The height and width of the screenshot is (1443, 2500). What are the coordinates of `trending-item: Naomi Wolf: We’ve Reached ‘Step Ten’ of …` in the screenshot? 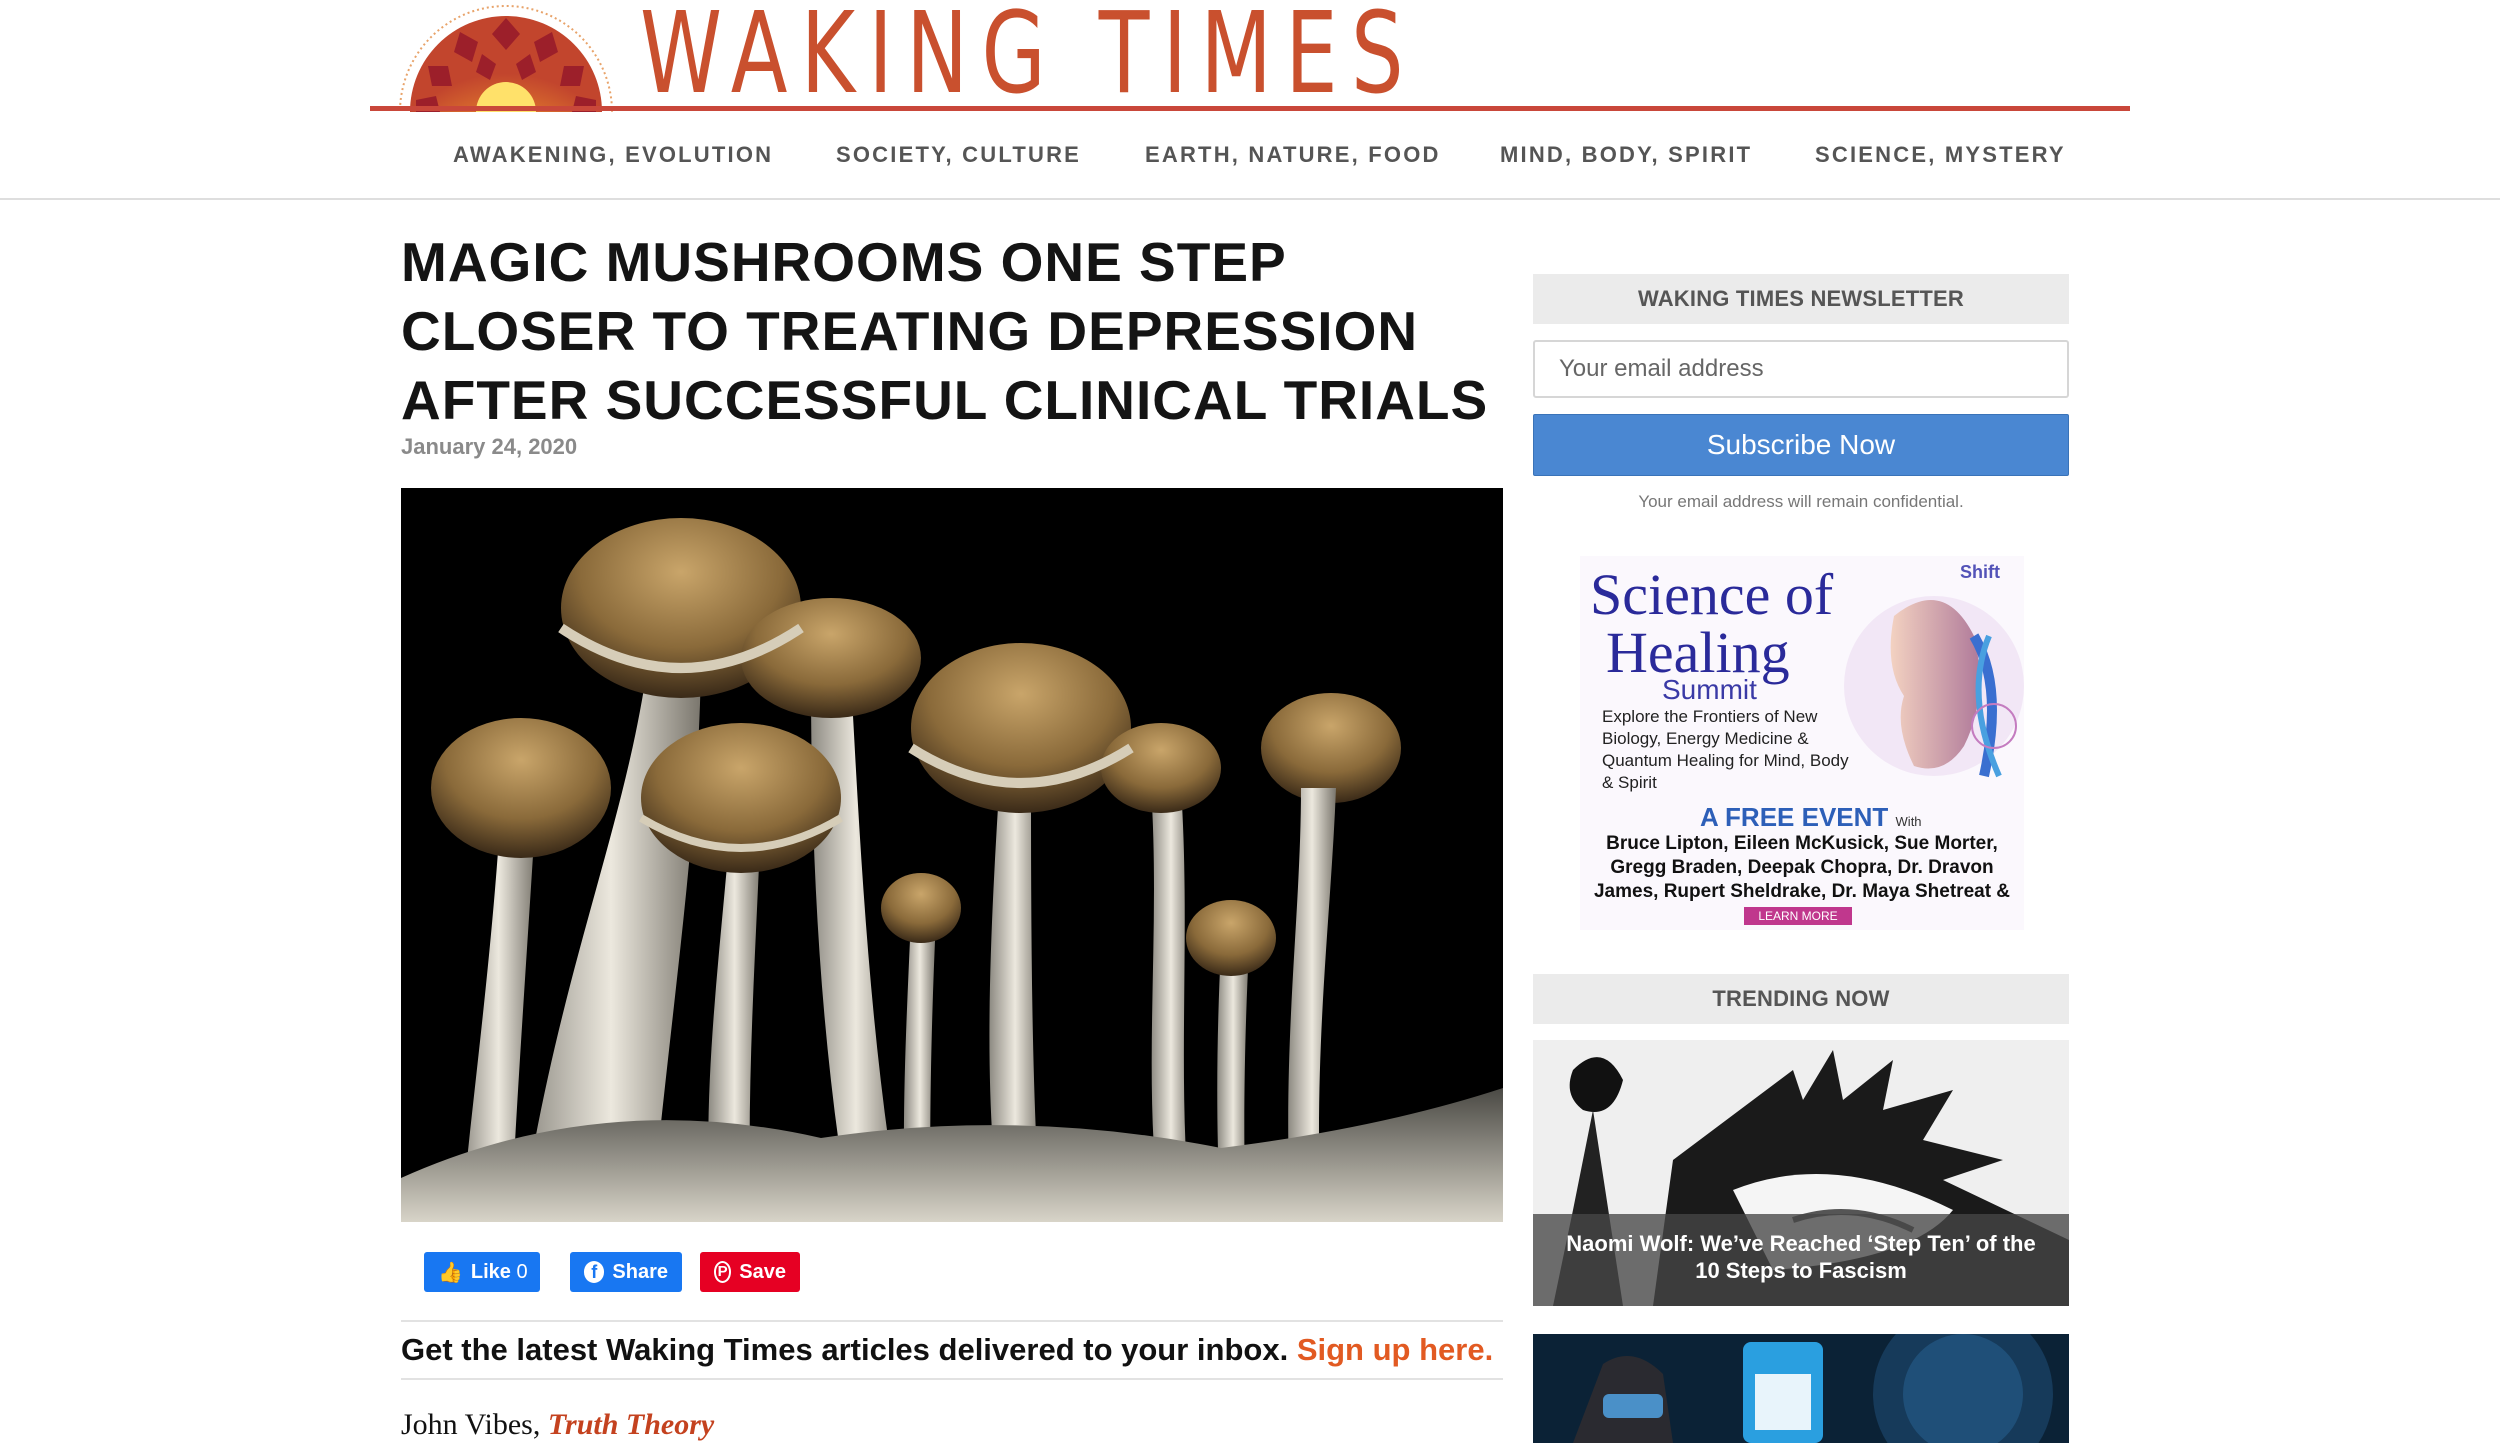 It's located at (1801, 1173).